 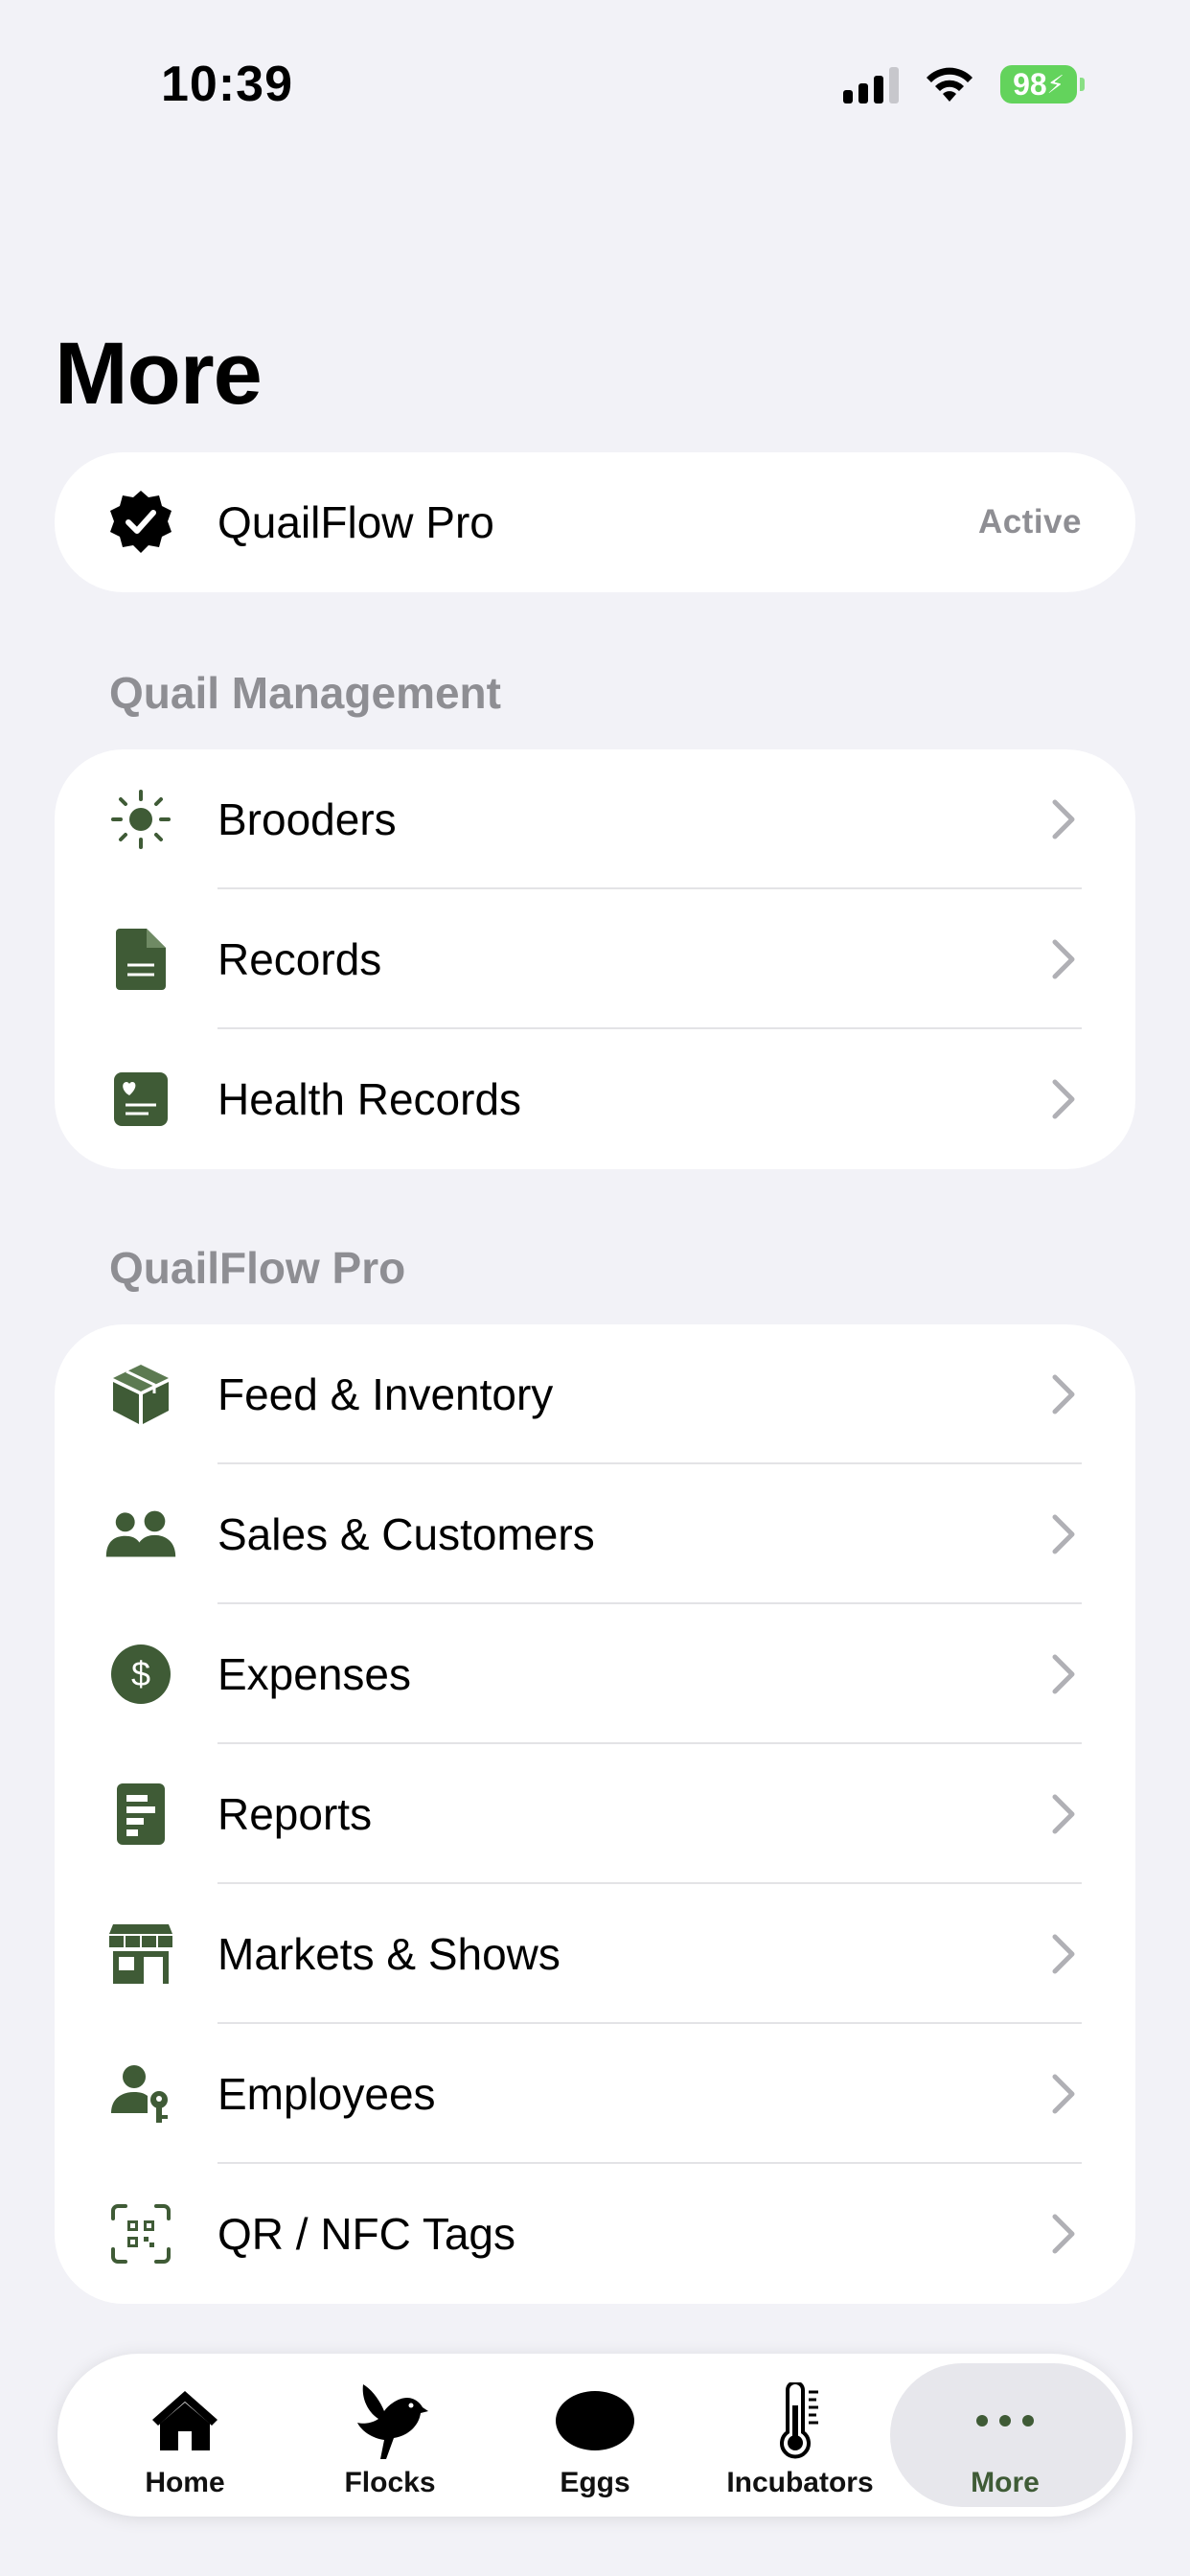 What do you see at coordinates (595, 2094) in the screenshot?
I see `list-item-employees: Employees` at bounding box center [595, 2094].